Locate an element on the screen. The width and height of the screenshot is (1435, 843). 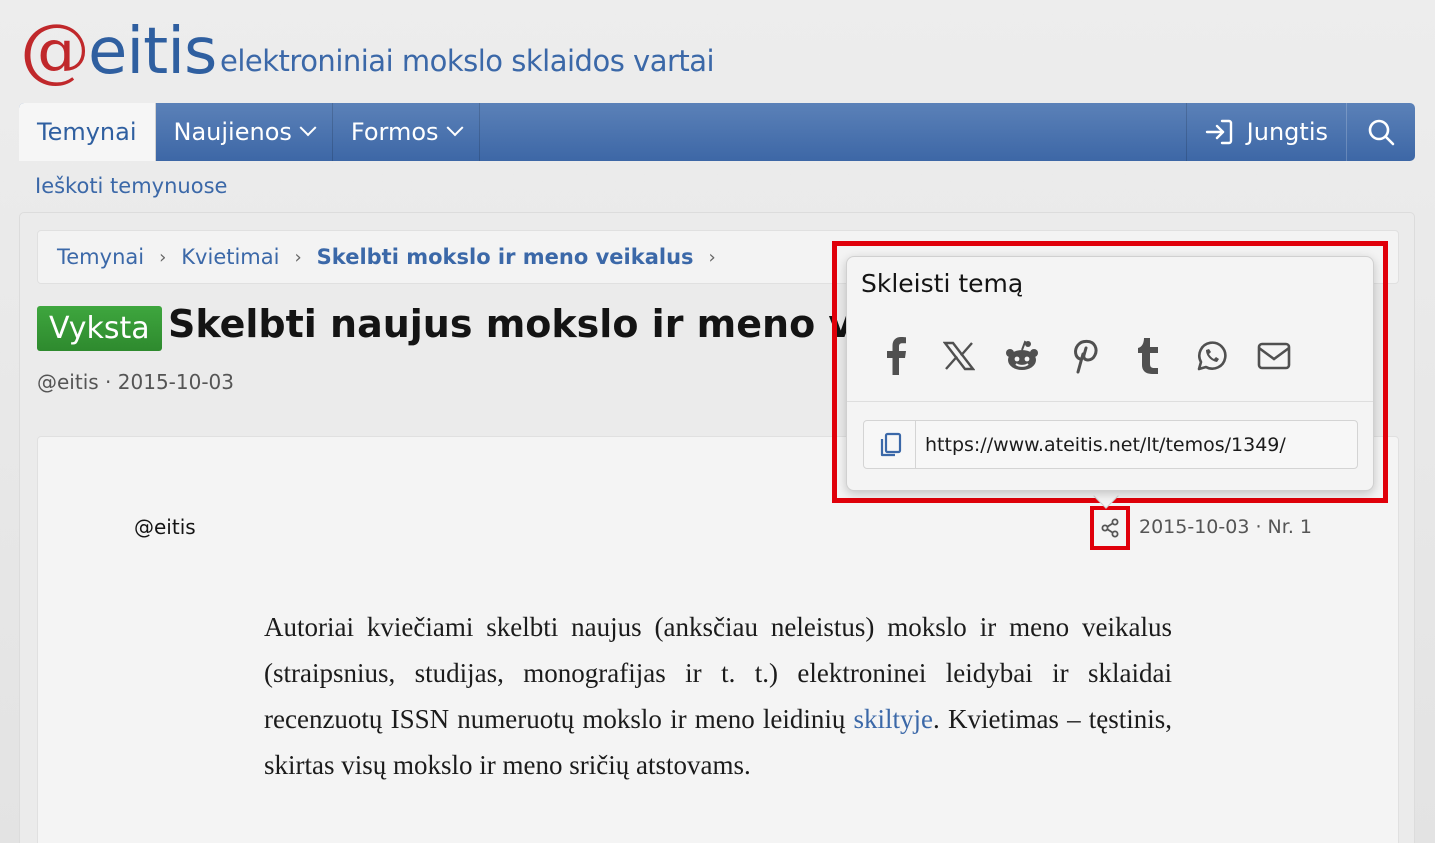
share-url-box is located at coordinates (1110, 444).